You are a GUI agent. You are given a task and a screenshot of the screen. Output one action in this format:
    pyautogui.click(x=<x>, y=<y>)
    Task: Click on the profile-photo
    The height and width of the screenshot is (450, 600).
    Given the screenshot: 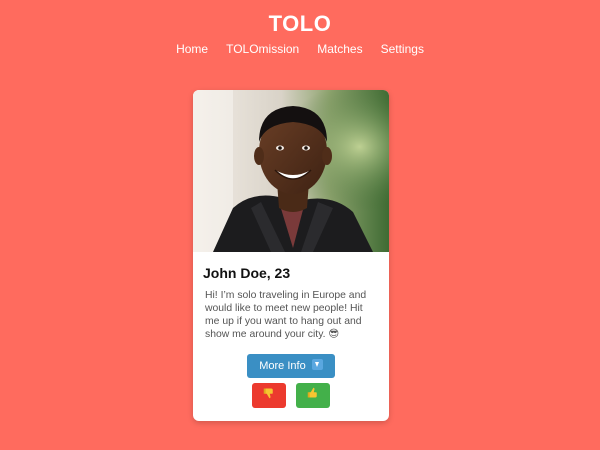 What is the action you would take?
    pyautogui.click(x=291, y=171)
    